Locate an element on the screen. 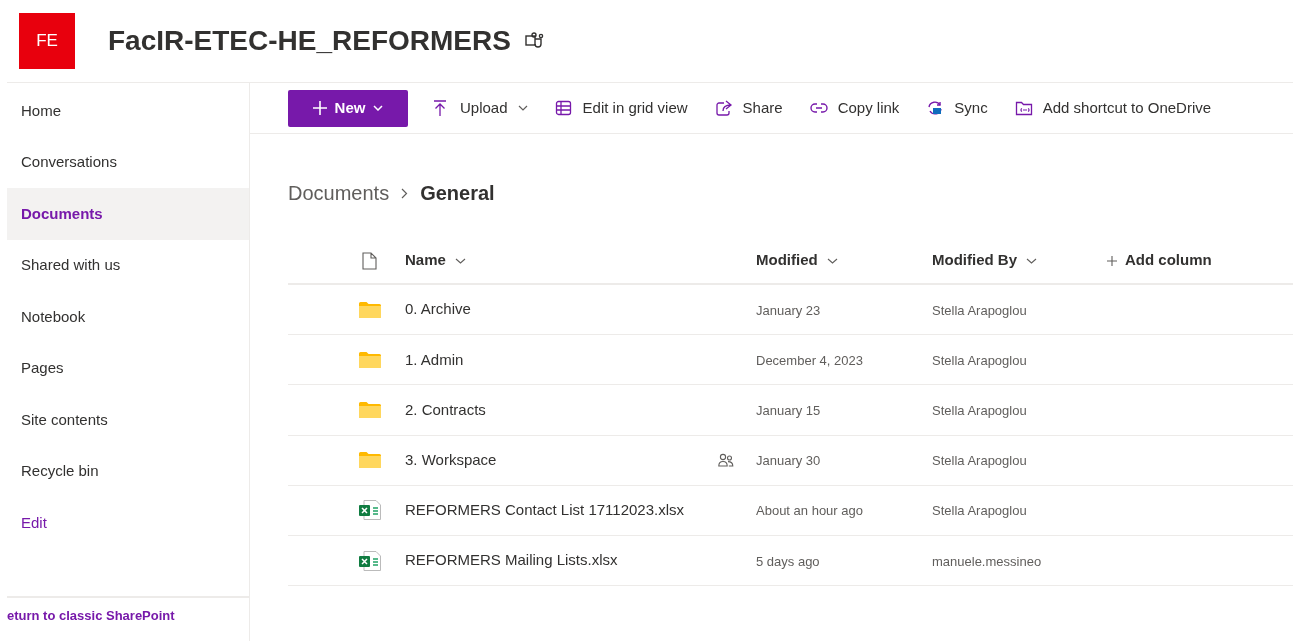 The image size is (1293, 641). breadcrumb-link: Documents is located at coordinates (339, 193).